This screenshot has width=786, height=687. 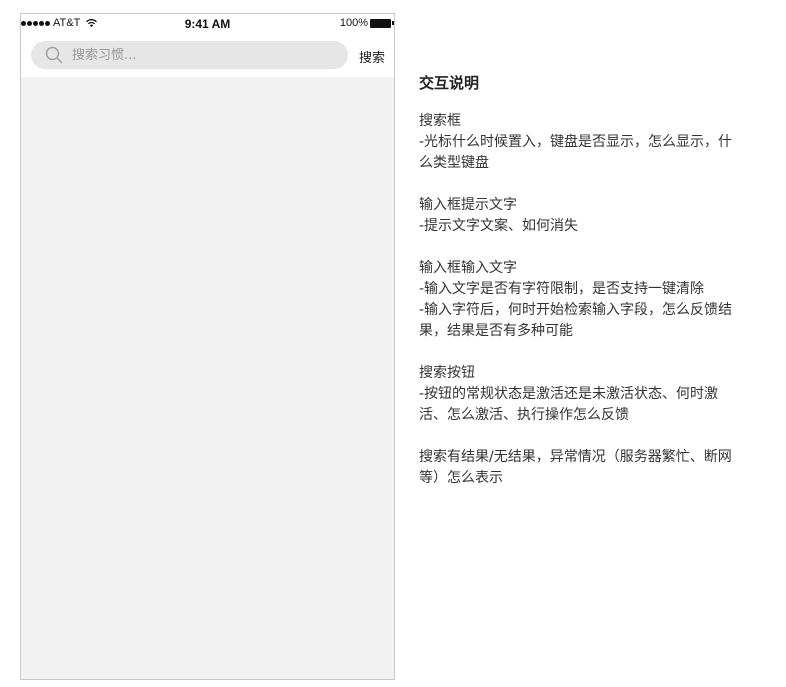 I want to click on note-text: 搜索有结果/无结果，异常情况（服务器繁忙、断网等）怎么表示, so click(x=575, y=467).